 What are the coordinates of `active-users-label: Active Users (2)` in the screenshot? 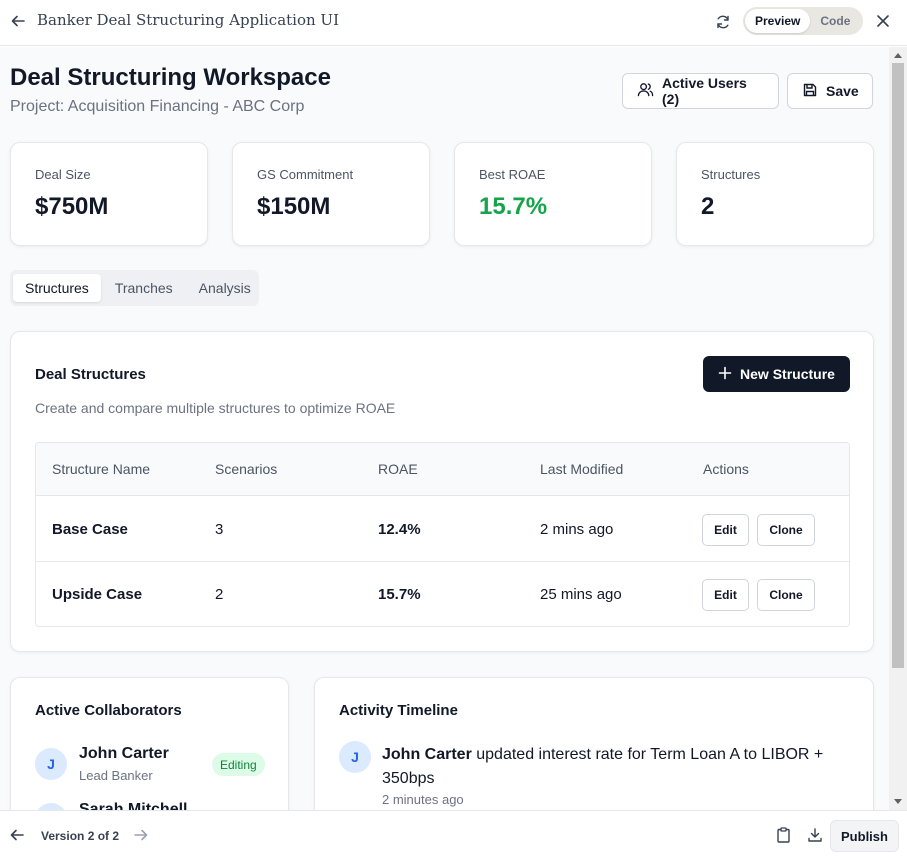 It's located at (704, 91).